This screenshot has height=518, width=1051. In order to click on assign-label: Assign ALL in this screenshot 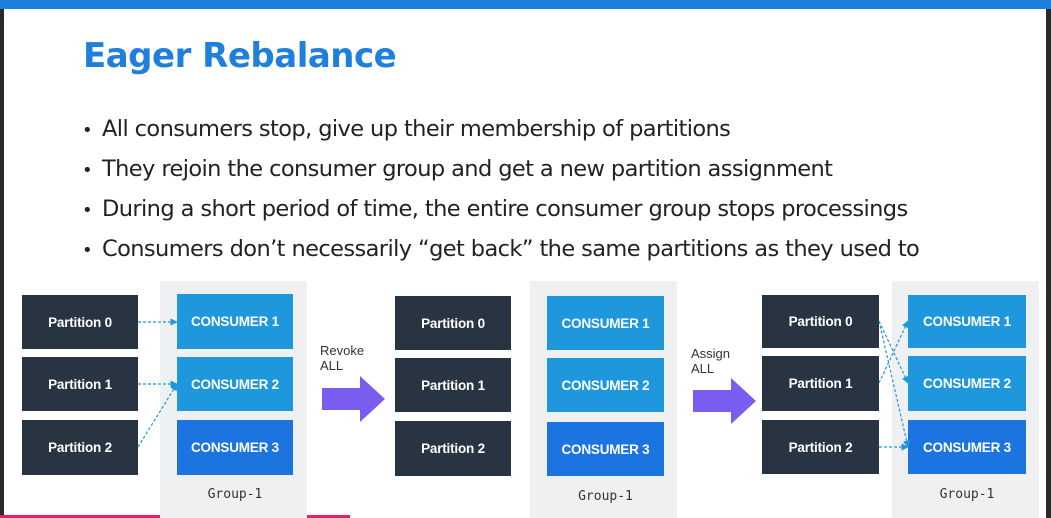, I will do `click(710, 361)`.